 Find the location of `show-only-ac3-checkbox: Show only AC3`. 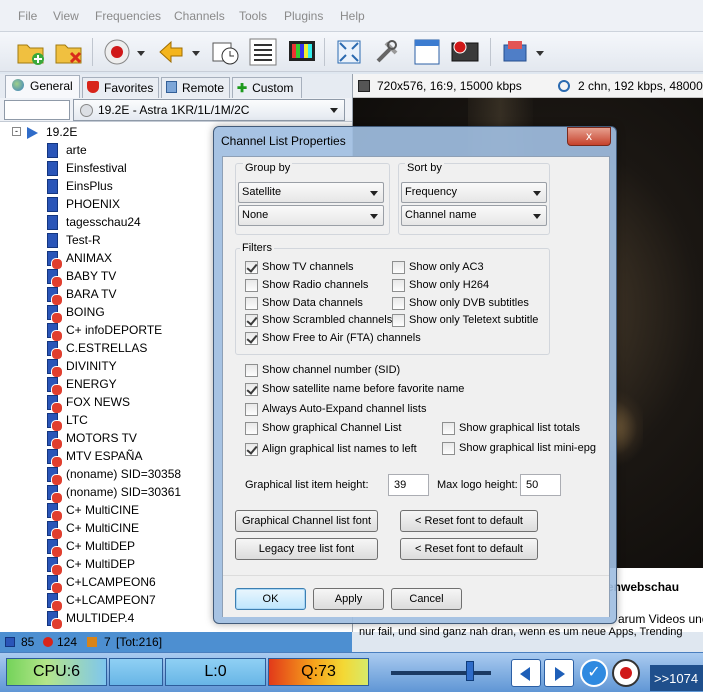

show-only-ac3-checkbox: Show only AC3 is located at coordinates (467, 267).